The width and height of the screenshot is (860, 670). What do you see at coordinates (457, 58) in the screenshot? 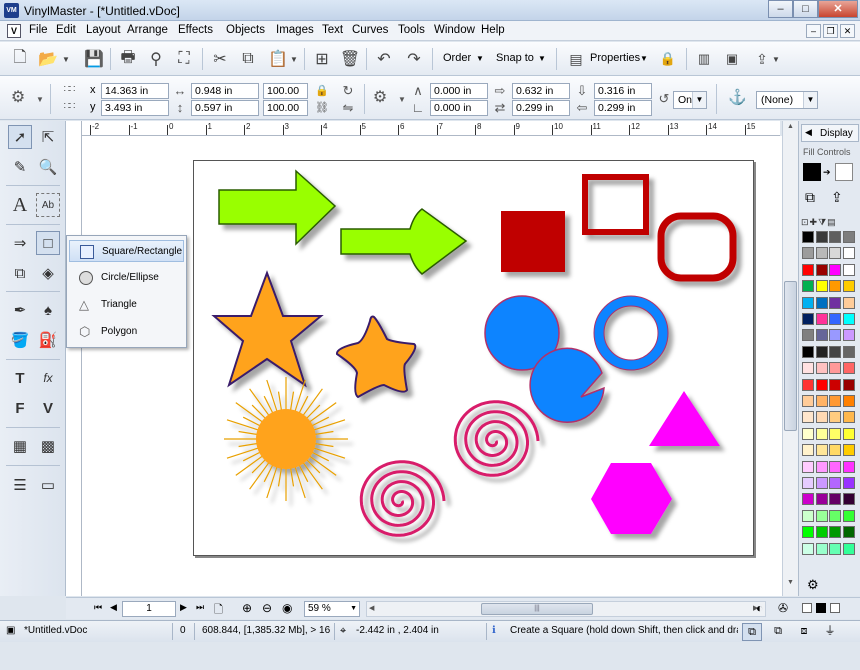
I see `order-button: Order` at bounding box center [457, 58].